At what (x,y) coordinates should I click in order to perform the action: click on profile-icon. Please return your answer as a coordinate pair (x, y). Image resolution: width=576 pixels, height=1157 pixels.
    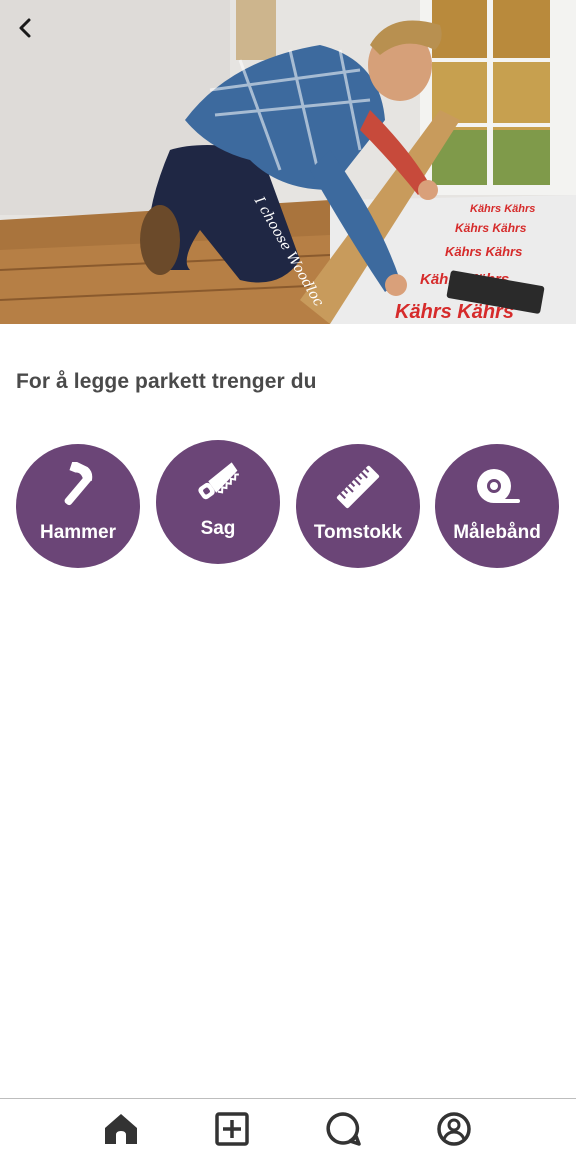
    Looking at the image, I should click on (454, 1129).